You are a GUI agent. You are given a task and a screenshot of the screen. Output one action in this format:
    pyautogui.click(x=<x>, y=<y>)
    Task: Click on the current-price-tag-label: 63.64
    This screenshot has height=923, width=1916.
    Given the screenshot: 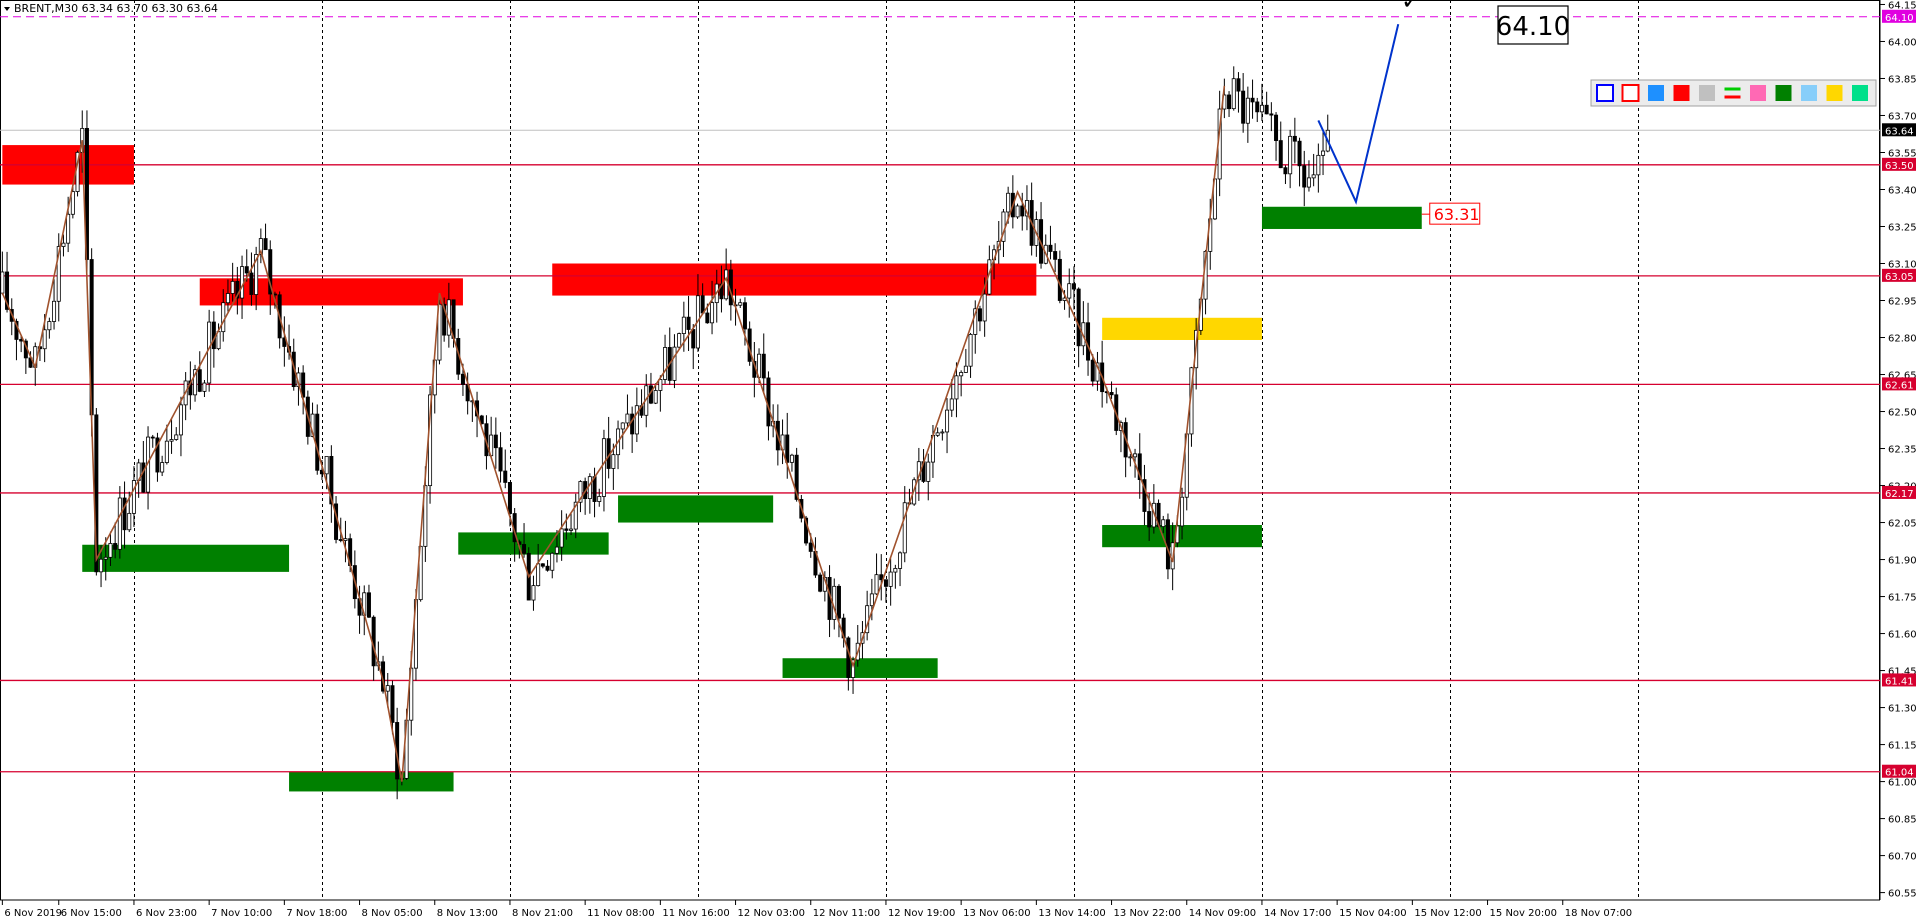 What is the action you would take?
    pyautogui.click(x=1899, y=131)
    